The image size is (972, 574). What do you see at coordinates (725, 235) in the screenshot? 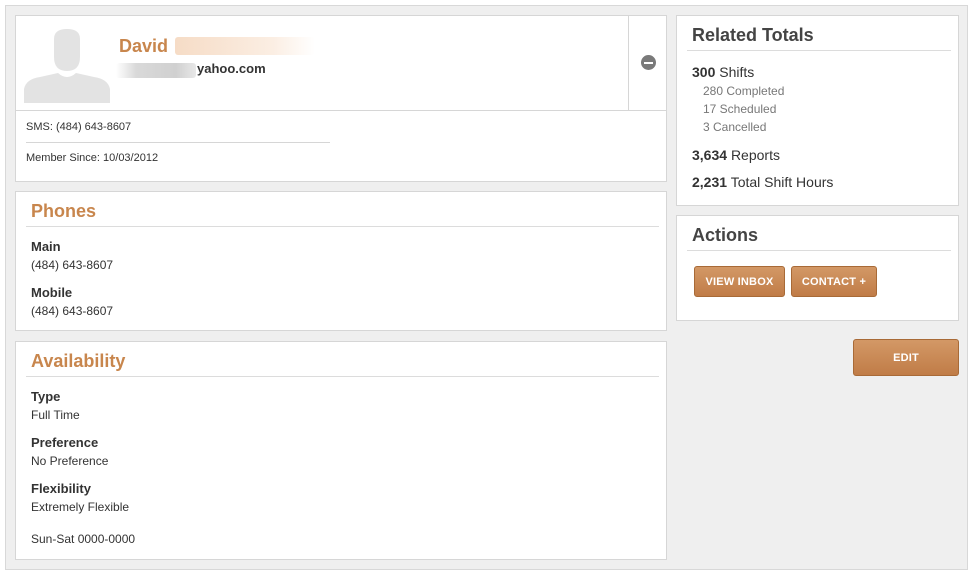
I see `section-title-actions: Actions` at bounding box center [725, 235].